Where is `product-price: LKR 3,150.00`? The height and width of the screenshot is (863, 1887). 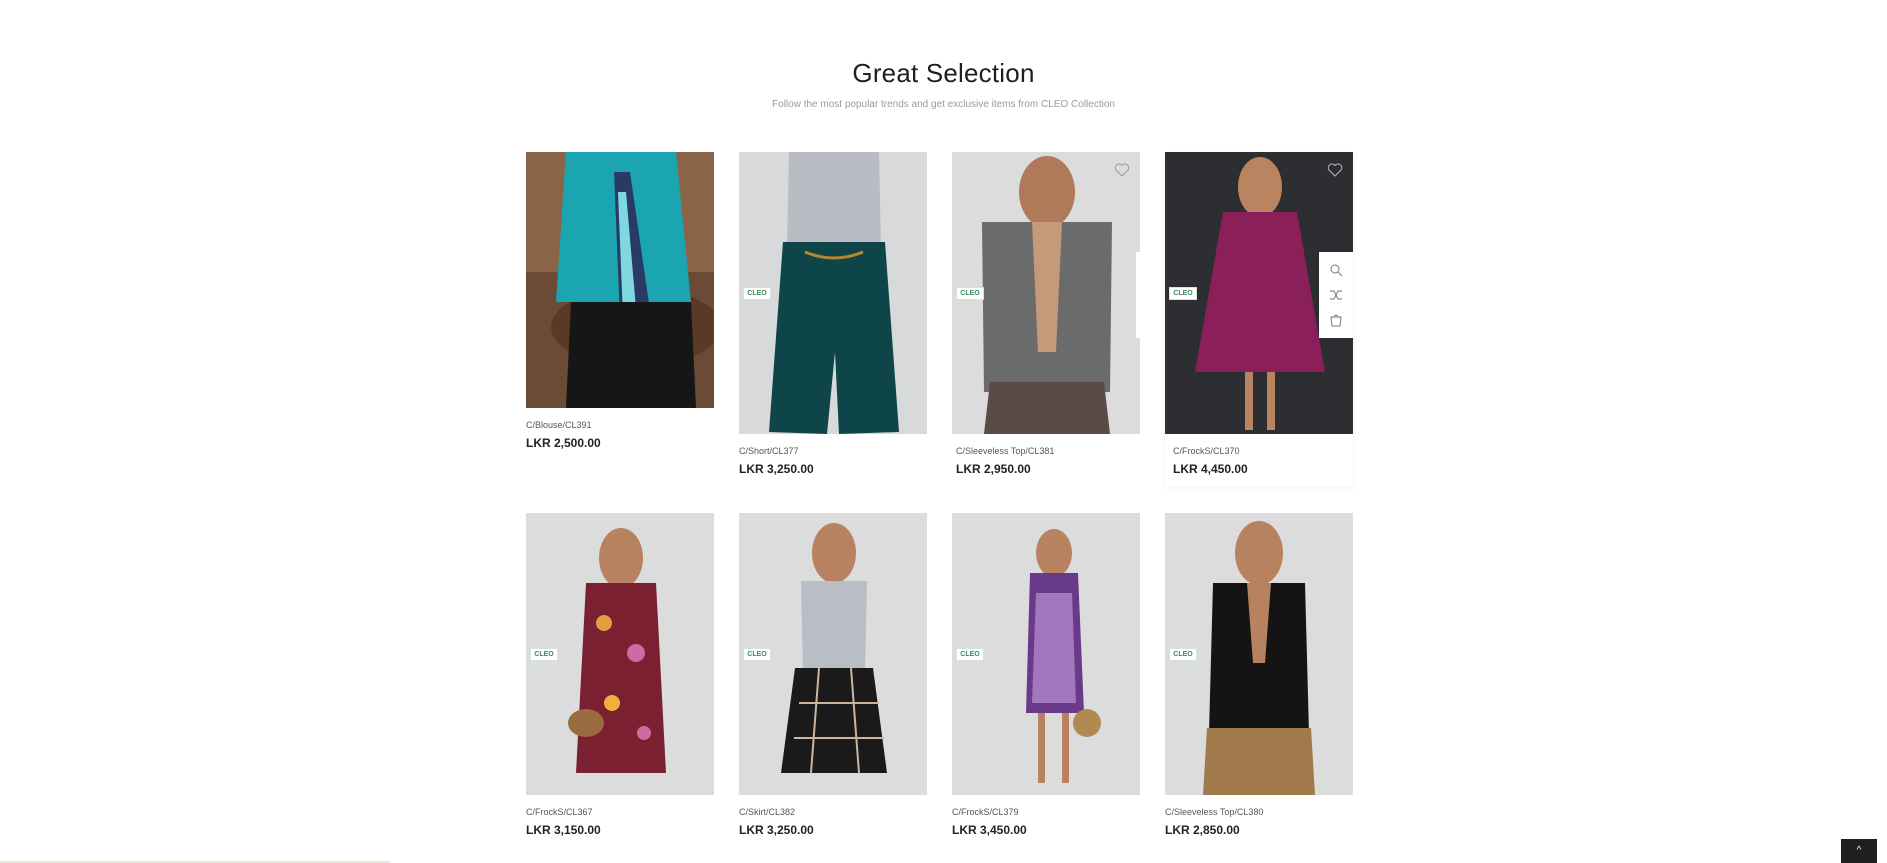
product-price: LKR 3,150.00 is located at coordinates (563, 830).